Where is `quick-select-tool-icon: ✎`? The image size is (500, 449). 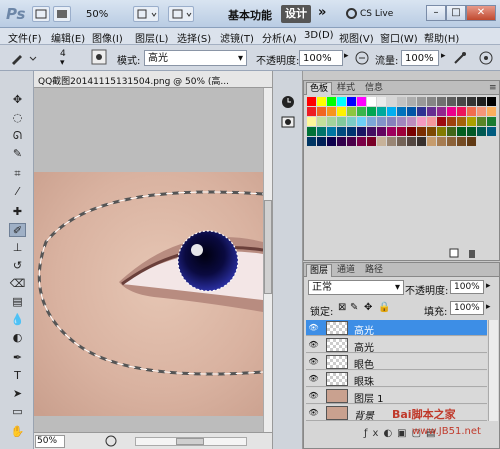 quick-select-tool-icon: ✎ is located at coordinates (17, 154).